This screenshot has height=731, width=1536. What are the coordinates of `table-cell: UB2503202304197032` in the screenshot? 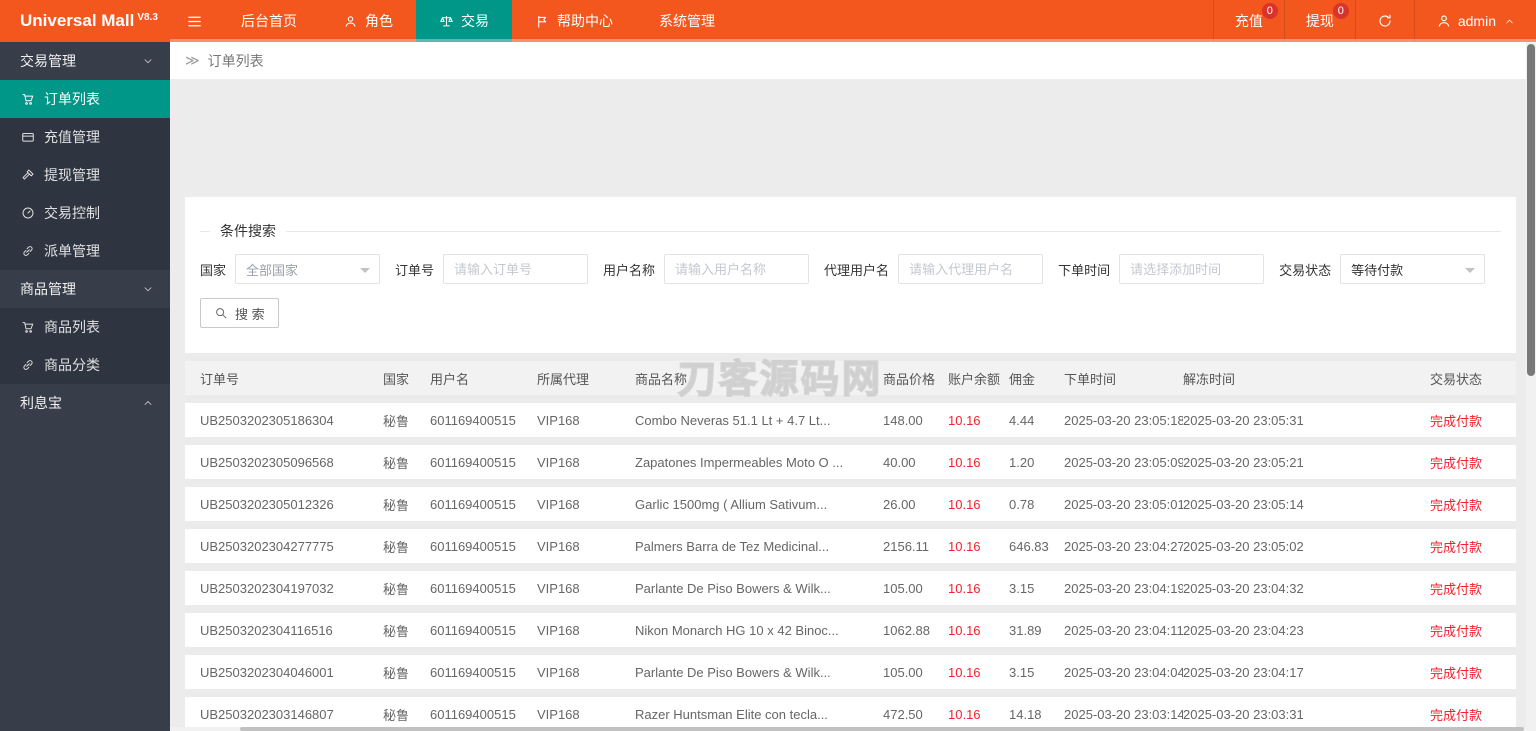 It's located at (284, 588).